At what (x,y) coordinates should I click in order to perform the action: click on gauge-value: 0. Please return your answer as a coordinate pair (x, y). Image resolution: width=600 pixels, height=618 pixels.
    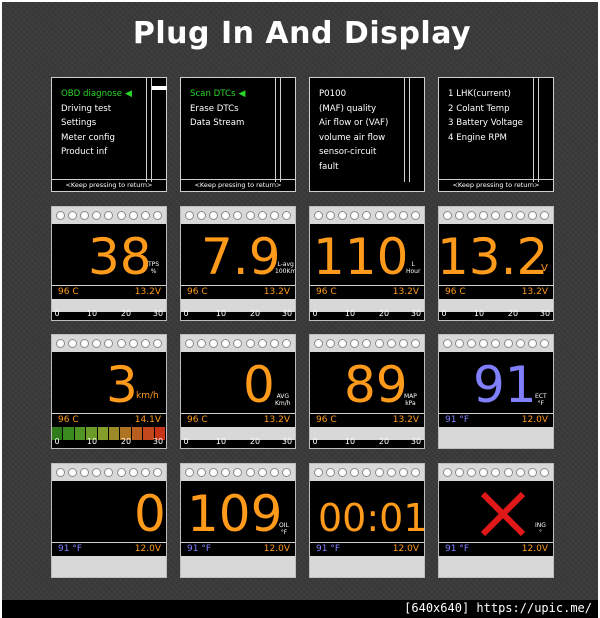
    Looking at the image, I should click on (259, 385).